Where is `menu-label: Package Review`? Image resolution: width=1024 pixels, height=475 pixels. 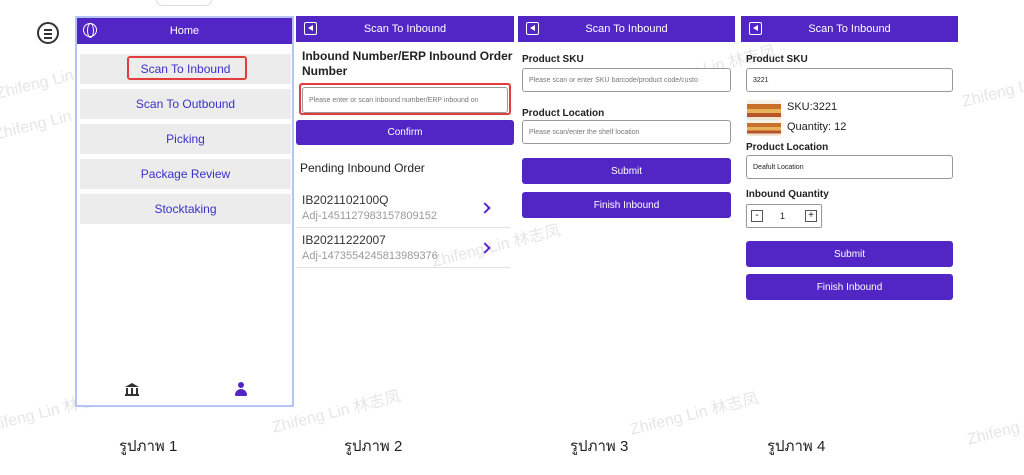
menu-label: Package Review is located at coordinates (185, 174).